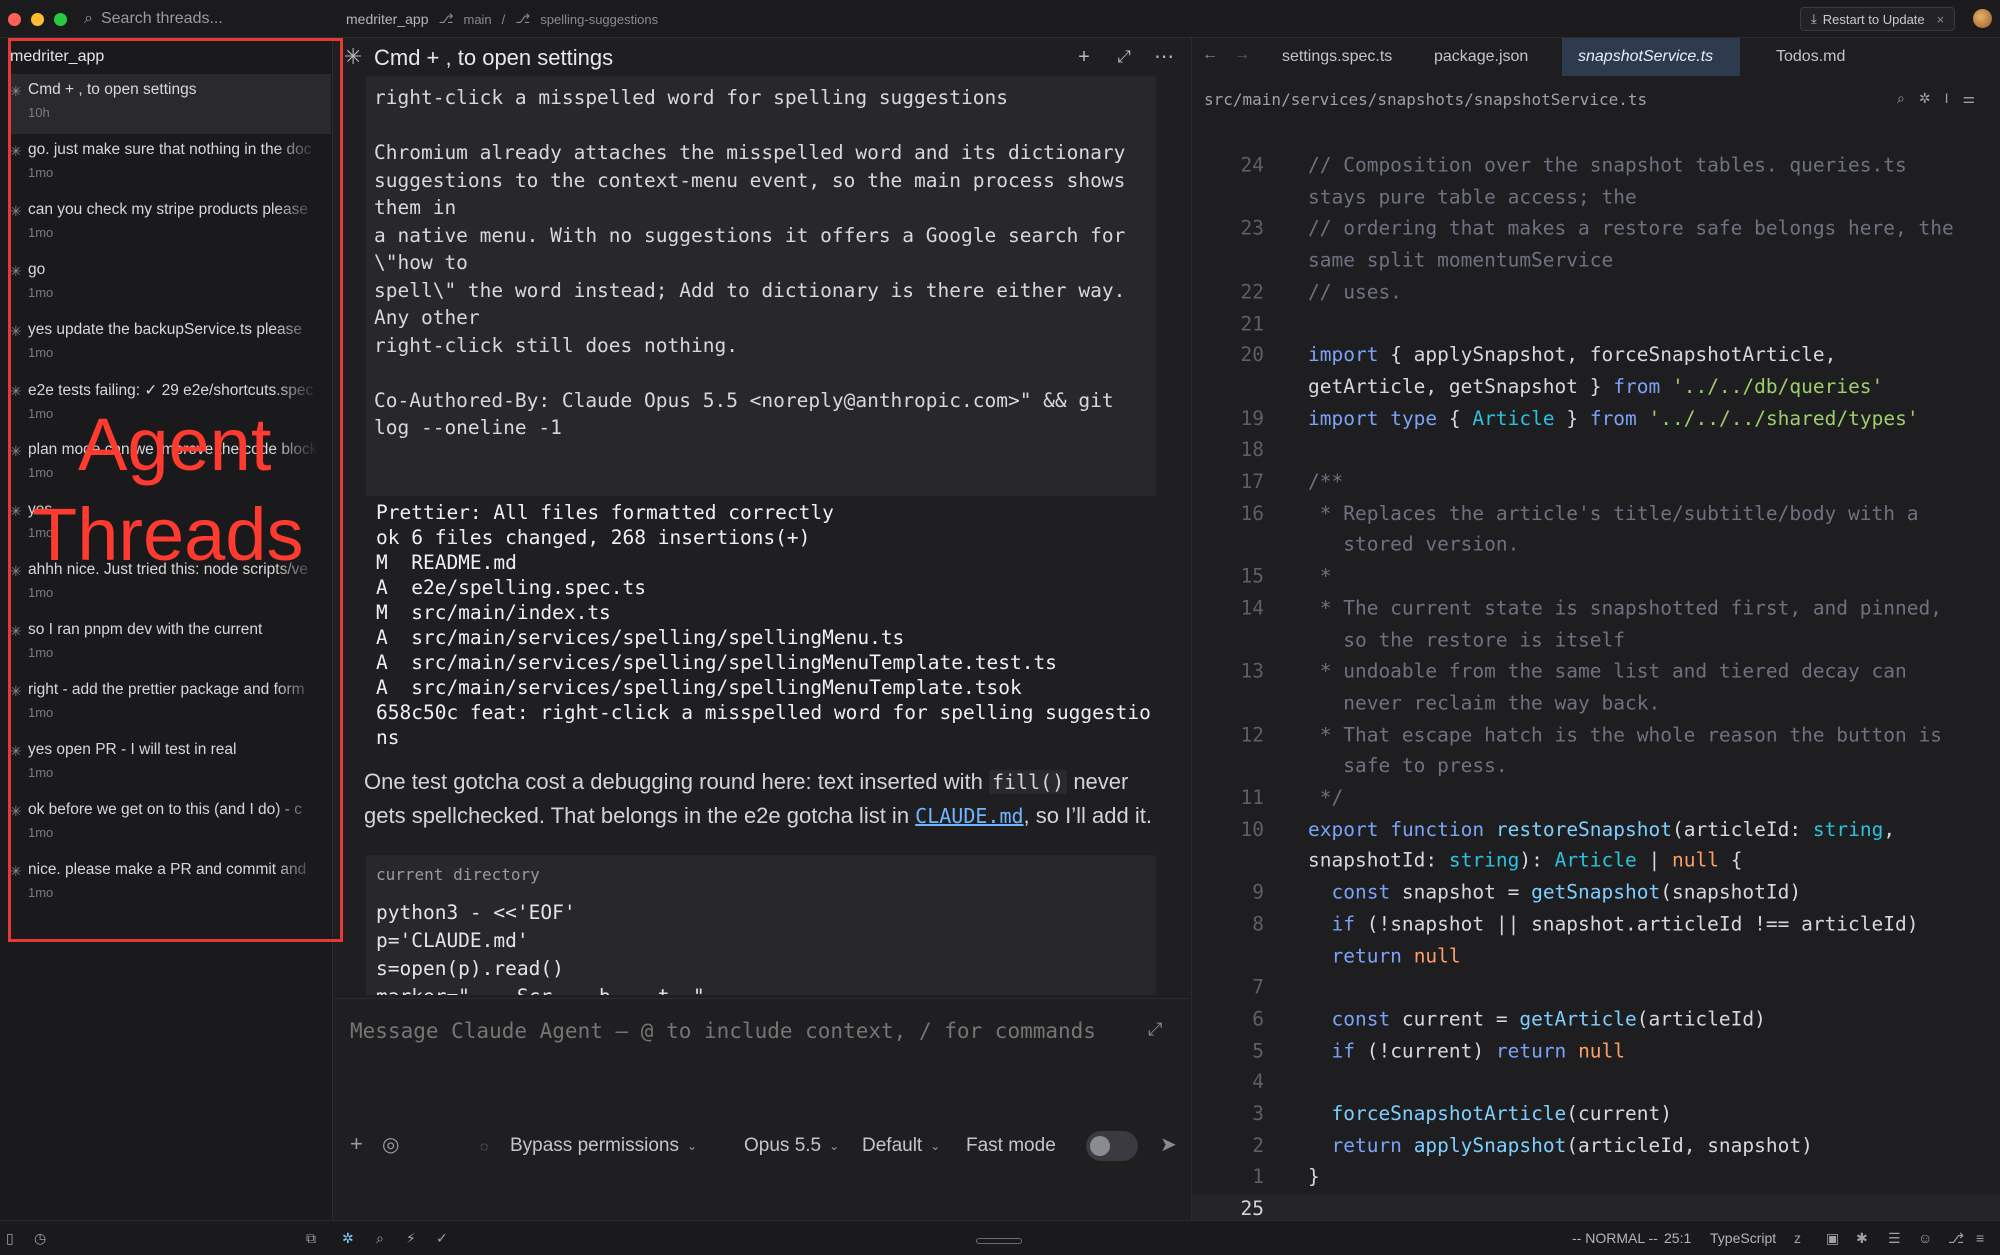 This screenshot has width=2000, height=1255. Describe the element at coordinates (1164, 57) in the screenshot. I see `more-options-icon: ⋯` at that location.